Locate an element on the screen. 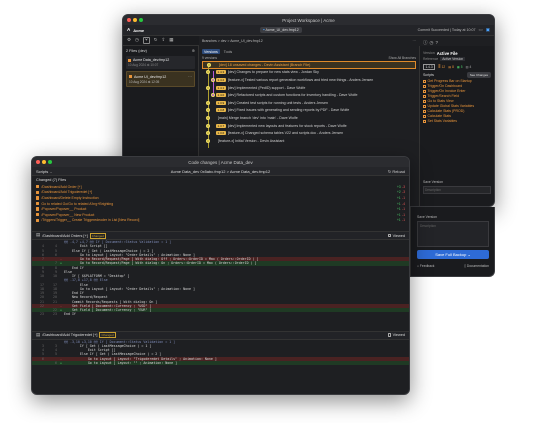 The image size is (554, 423). description-textarea: Description is located at coordinates (453, 234).